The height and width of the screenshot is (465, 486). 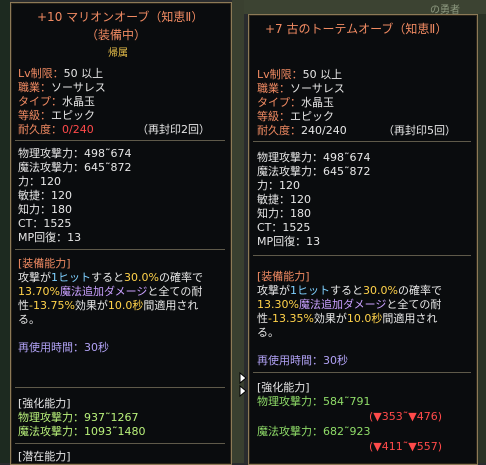 I want to click on enhance-stat: 魔法攻撃力：682˜923, so click(x=314, y=431).